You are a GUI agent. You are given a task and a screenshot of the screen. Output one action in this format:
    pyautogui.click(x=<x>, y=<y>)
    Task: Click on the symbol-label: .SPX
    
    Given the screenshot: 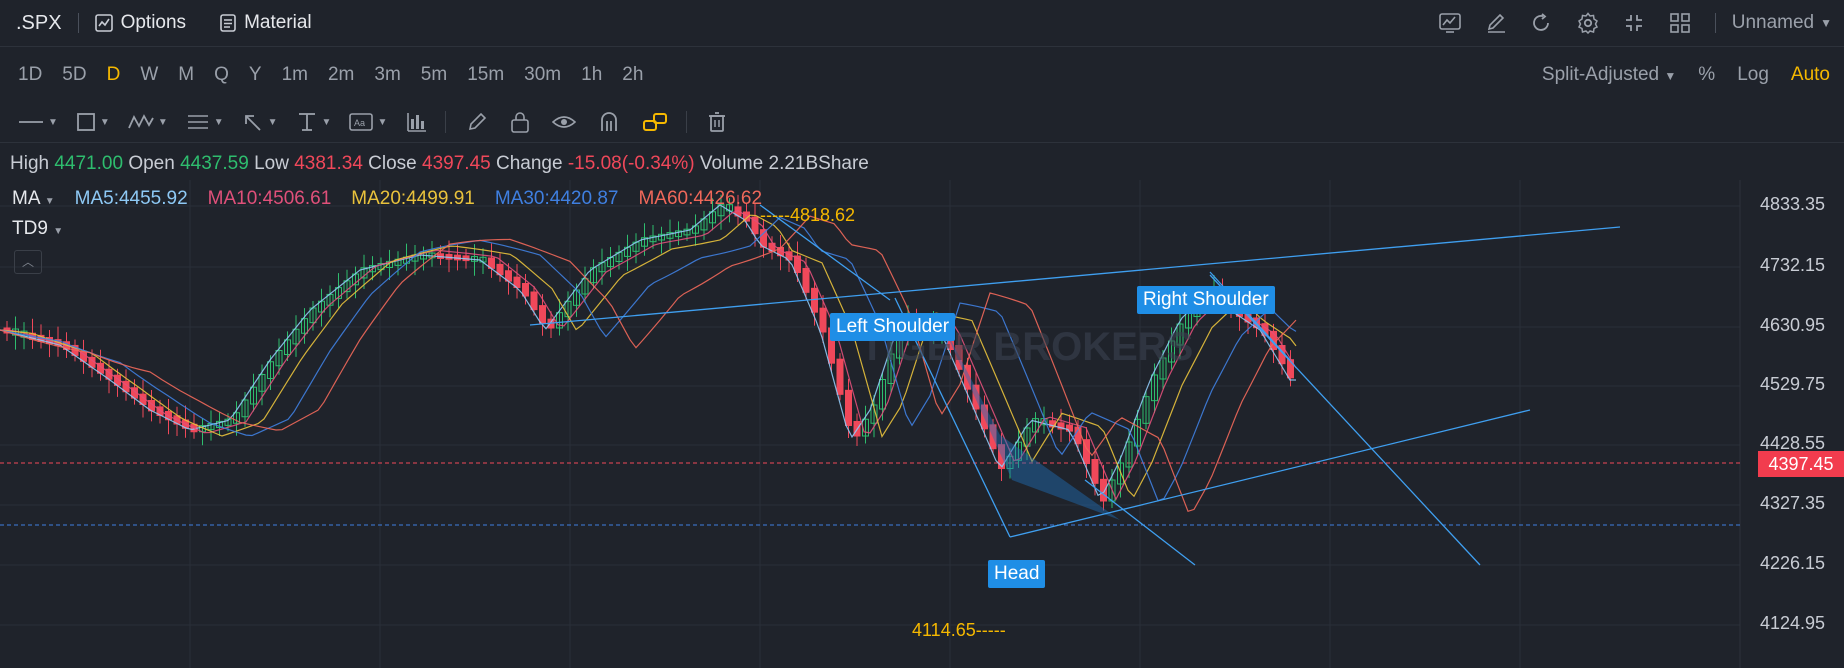 What is the action you would take?
    pyautogui.click(x=39, y=23)
    